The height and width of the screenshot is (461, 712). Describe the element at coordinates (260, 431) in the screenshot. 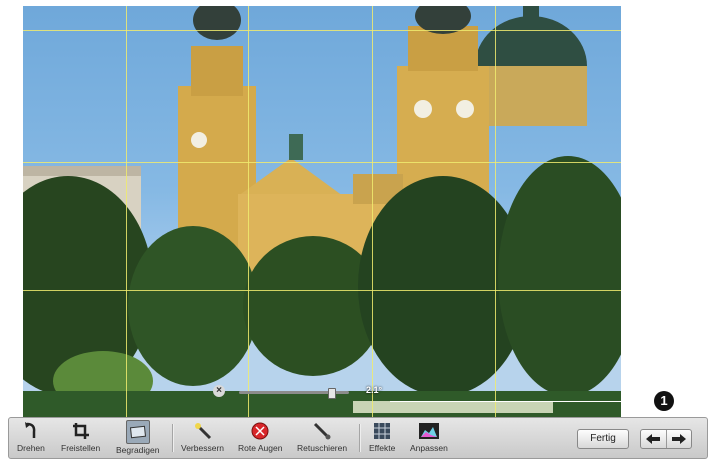

I see `red-eye-icon` at that location.